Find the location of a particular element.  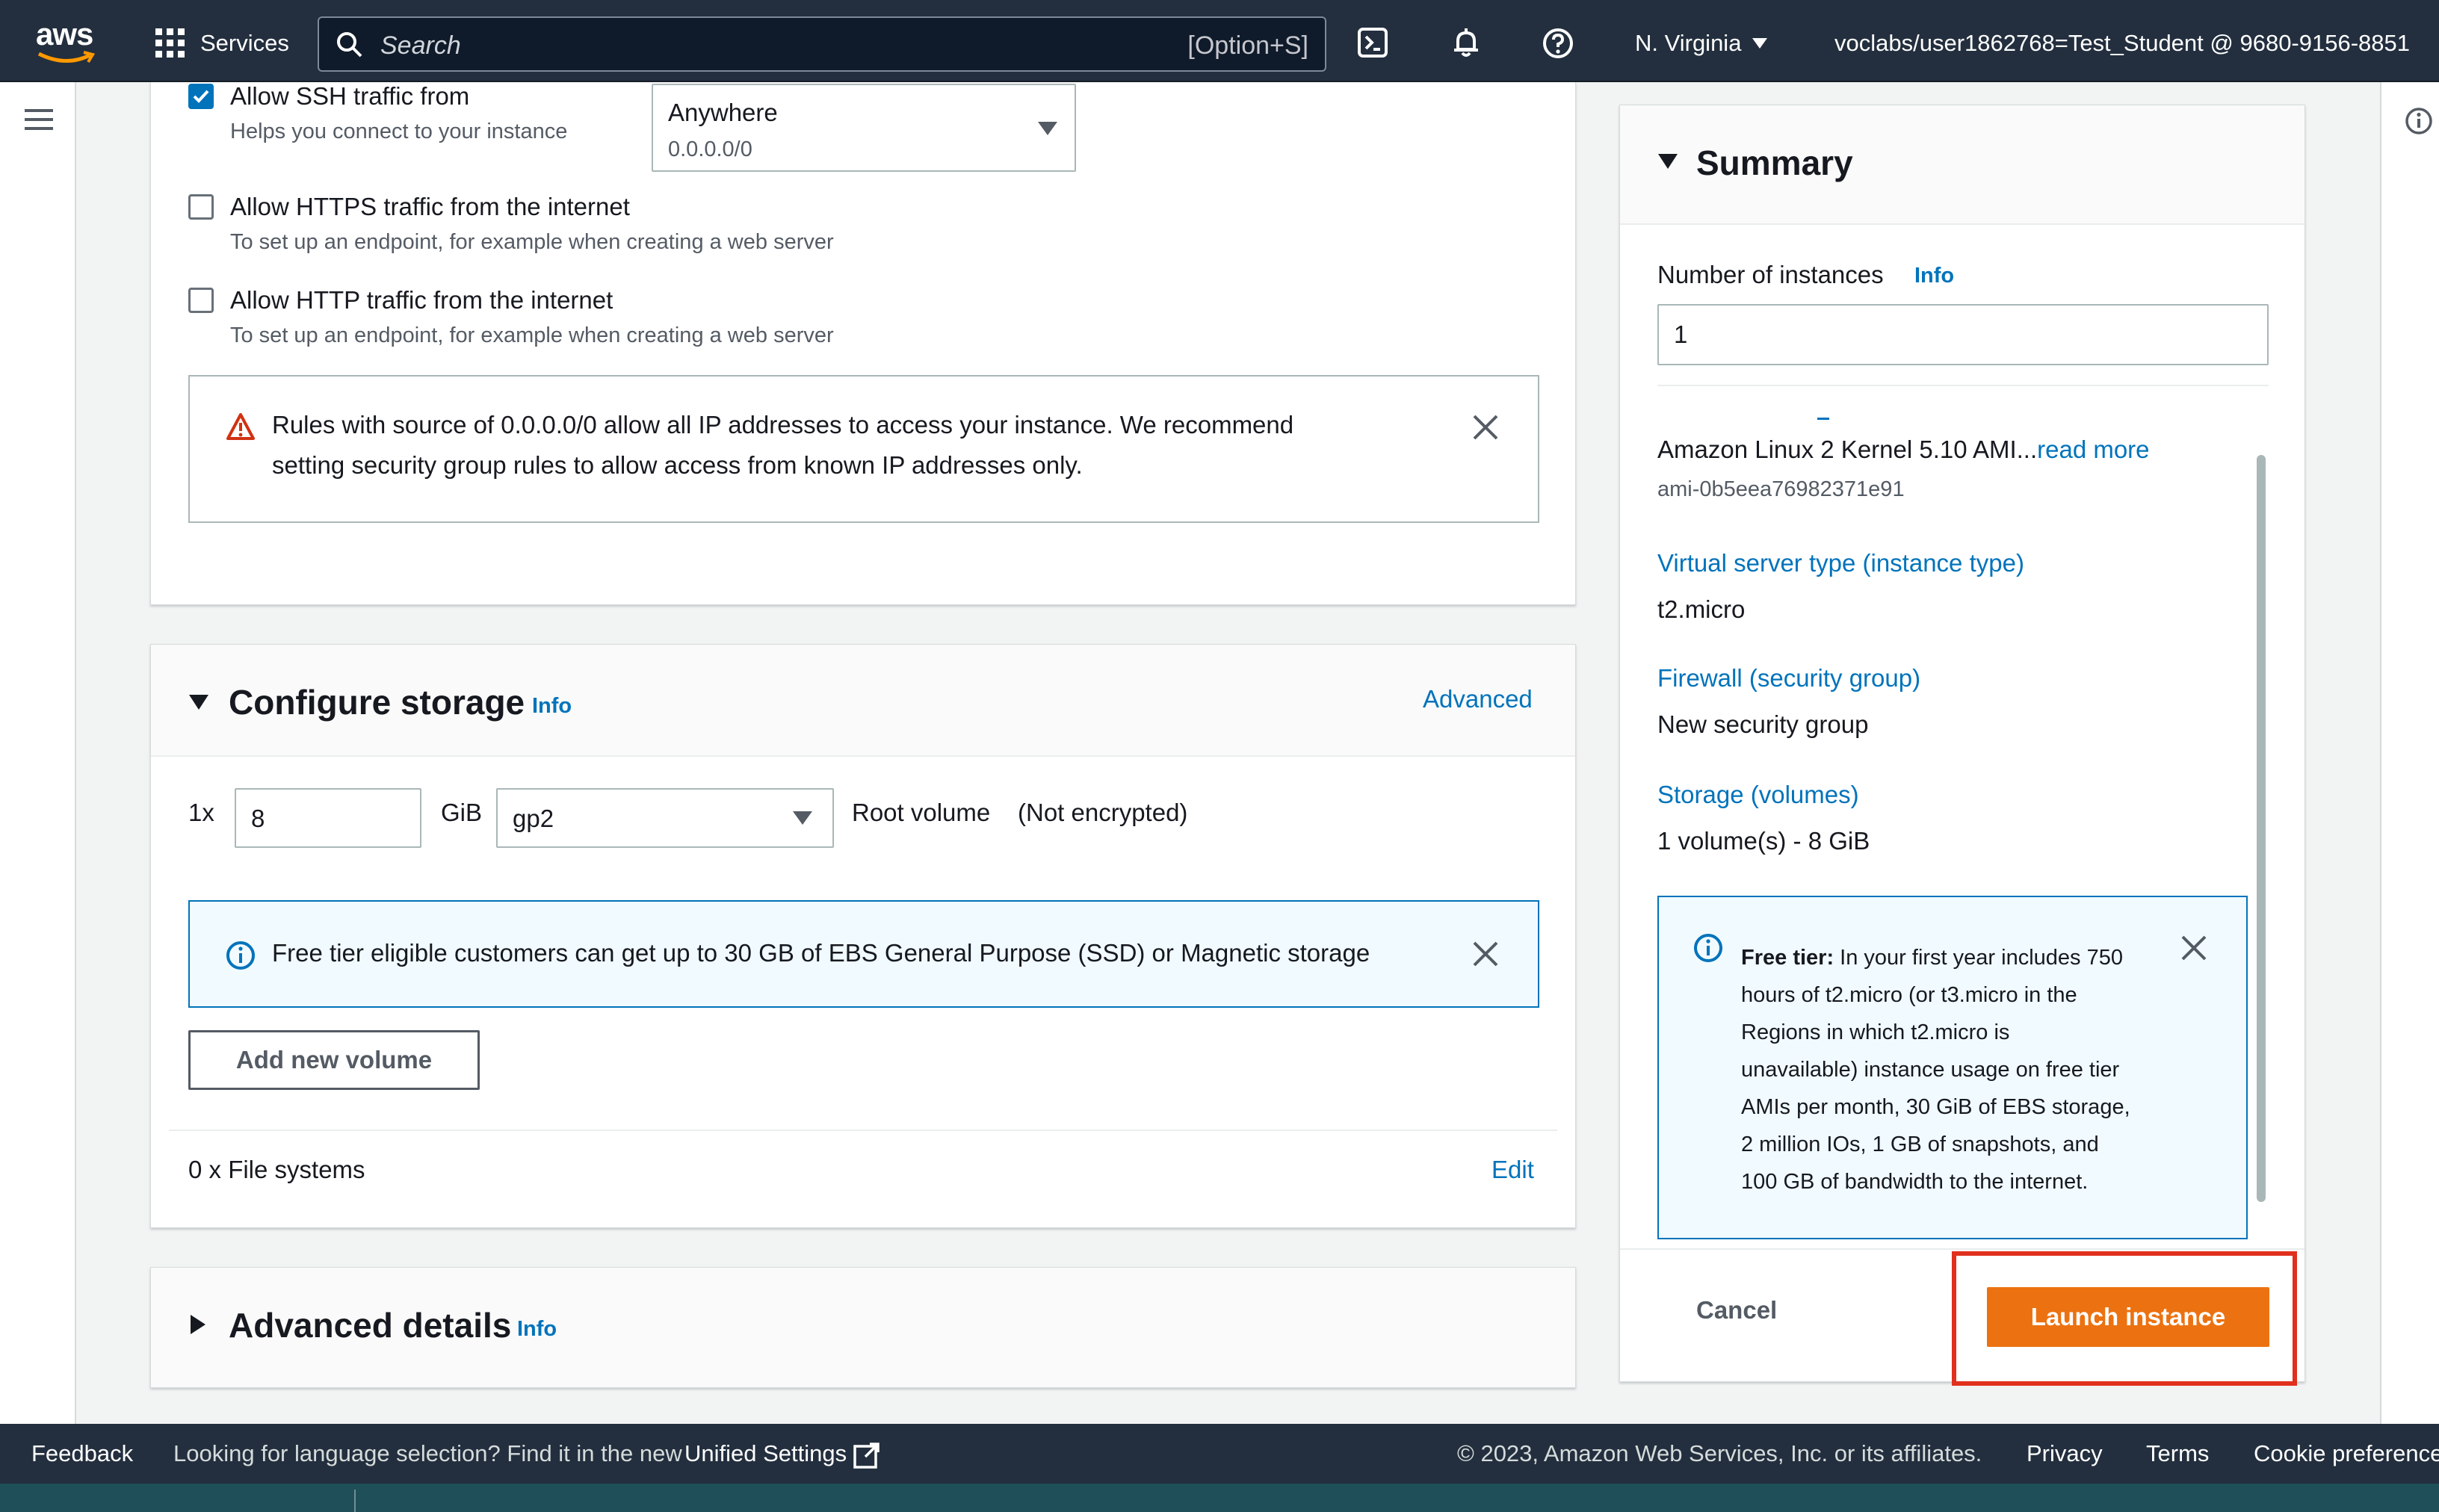

instance-type-link: Virtual server type (instance type) is located at coordinates (1840, 563).